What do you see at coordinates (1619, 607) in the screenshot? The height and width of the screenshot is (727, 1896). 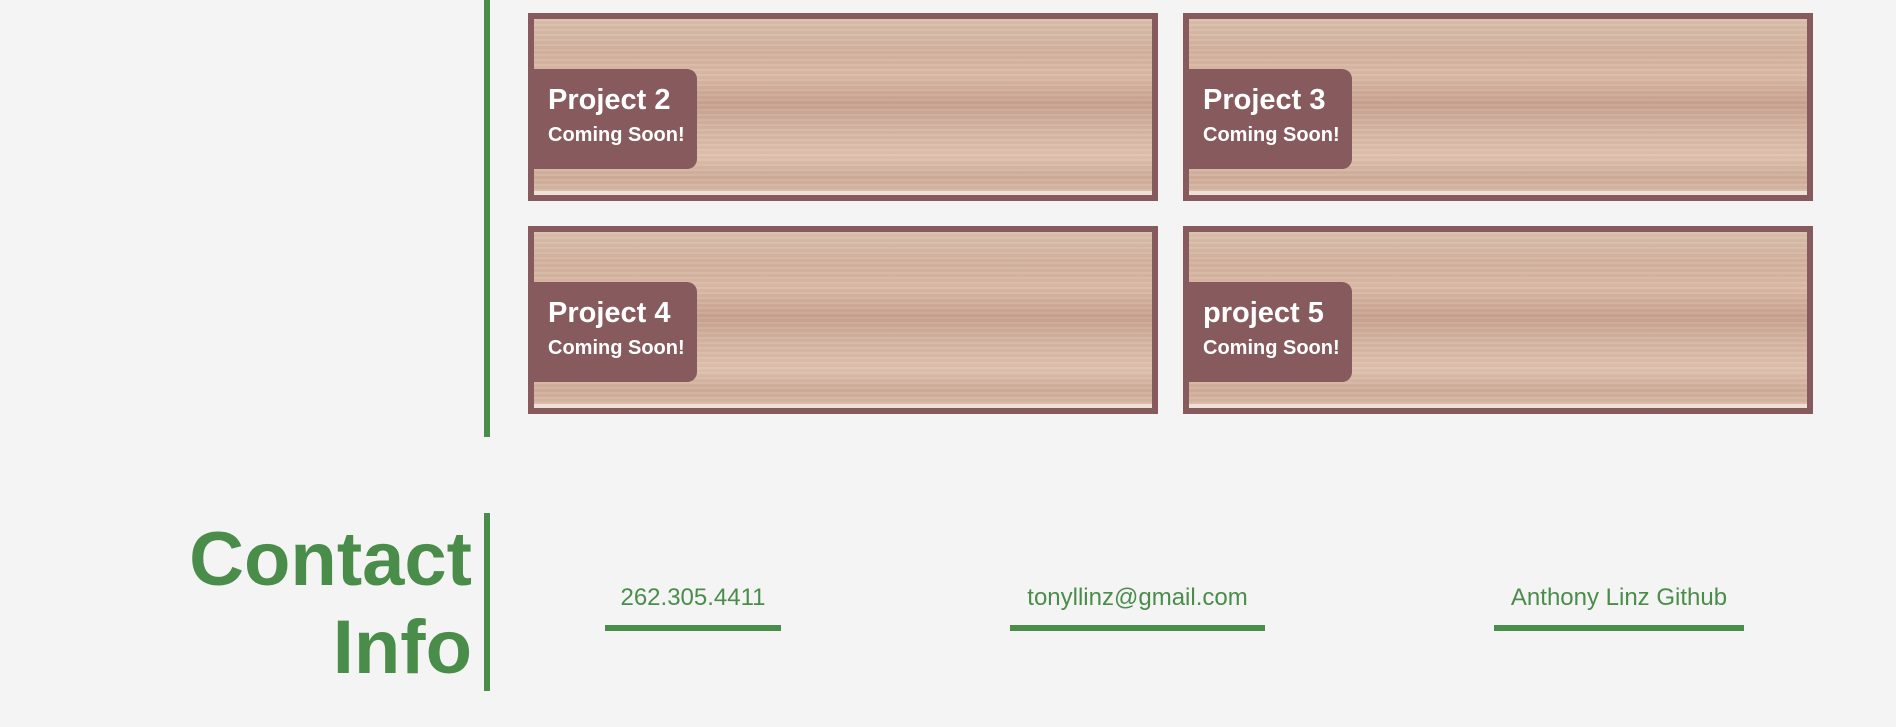 I see `github-link: Anthony Linz Github` at bounding box center [1619, 607].